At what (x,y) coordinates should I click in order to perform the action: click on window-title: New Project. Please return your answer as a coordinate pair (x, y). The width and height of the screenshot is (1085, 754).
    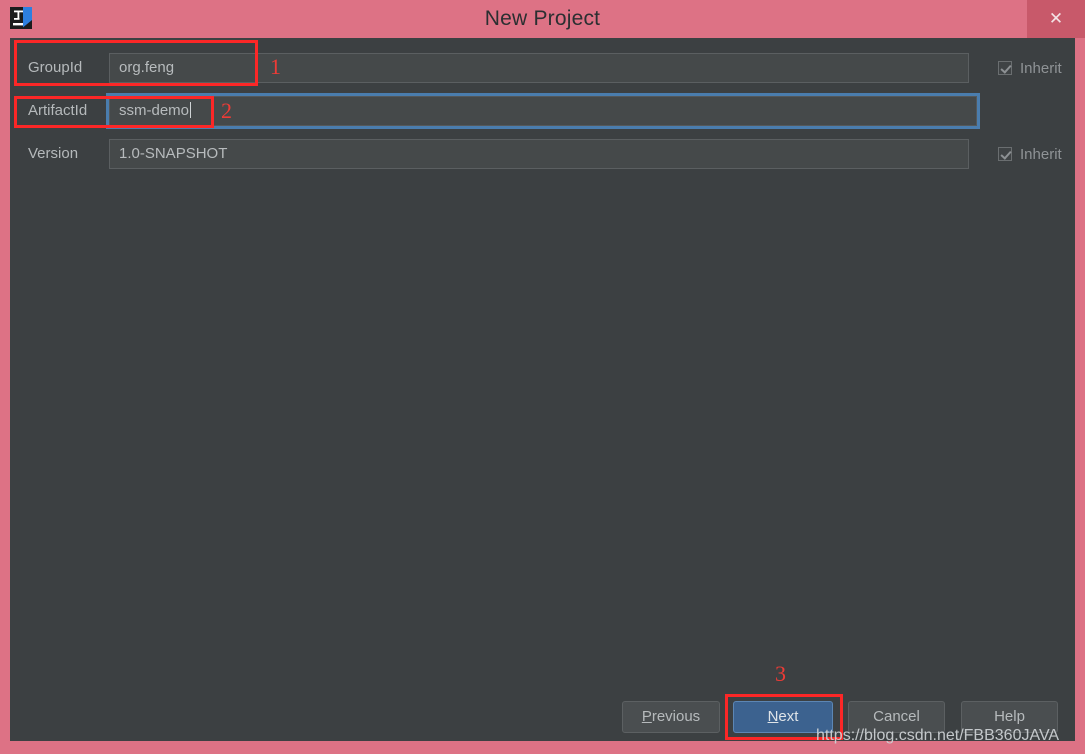
    Looking at the image, I should click on (542, 18).